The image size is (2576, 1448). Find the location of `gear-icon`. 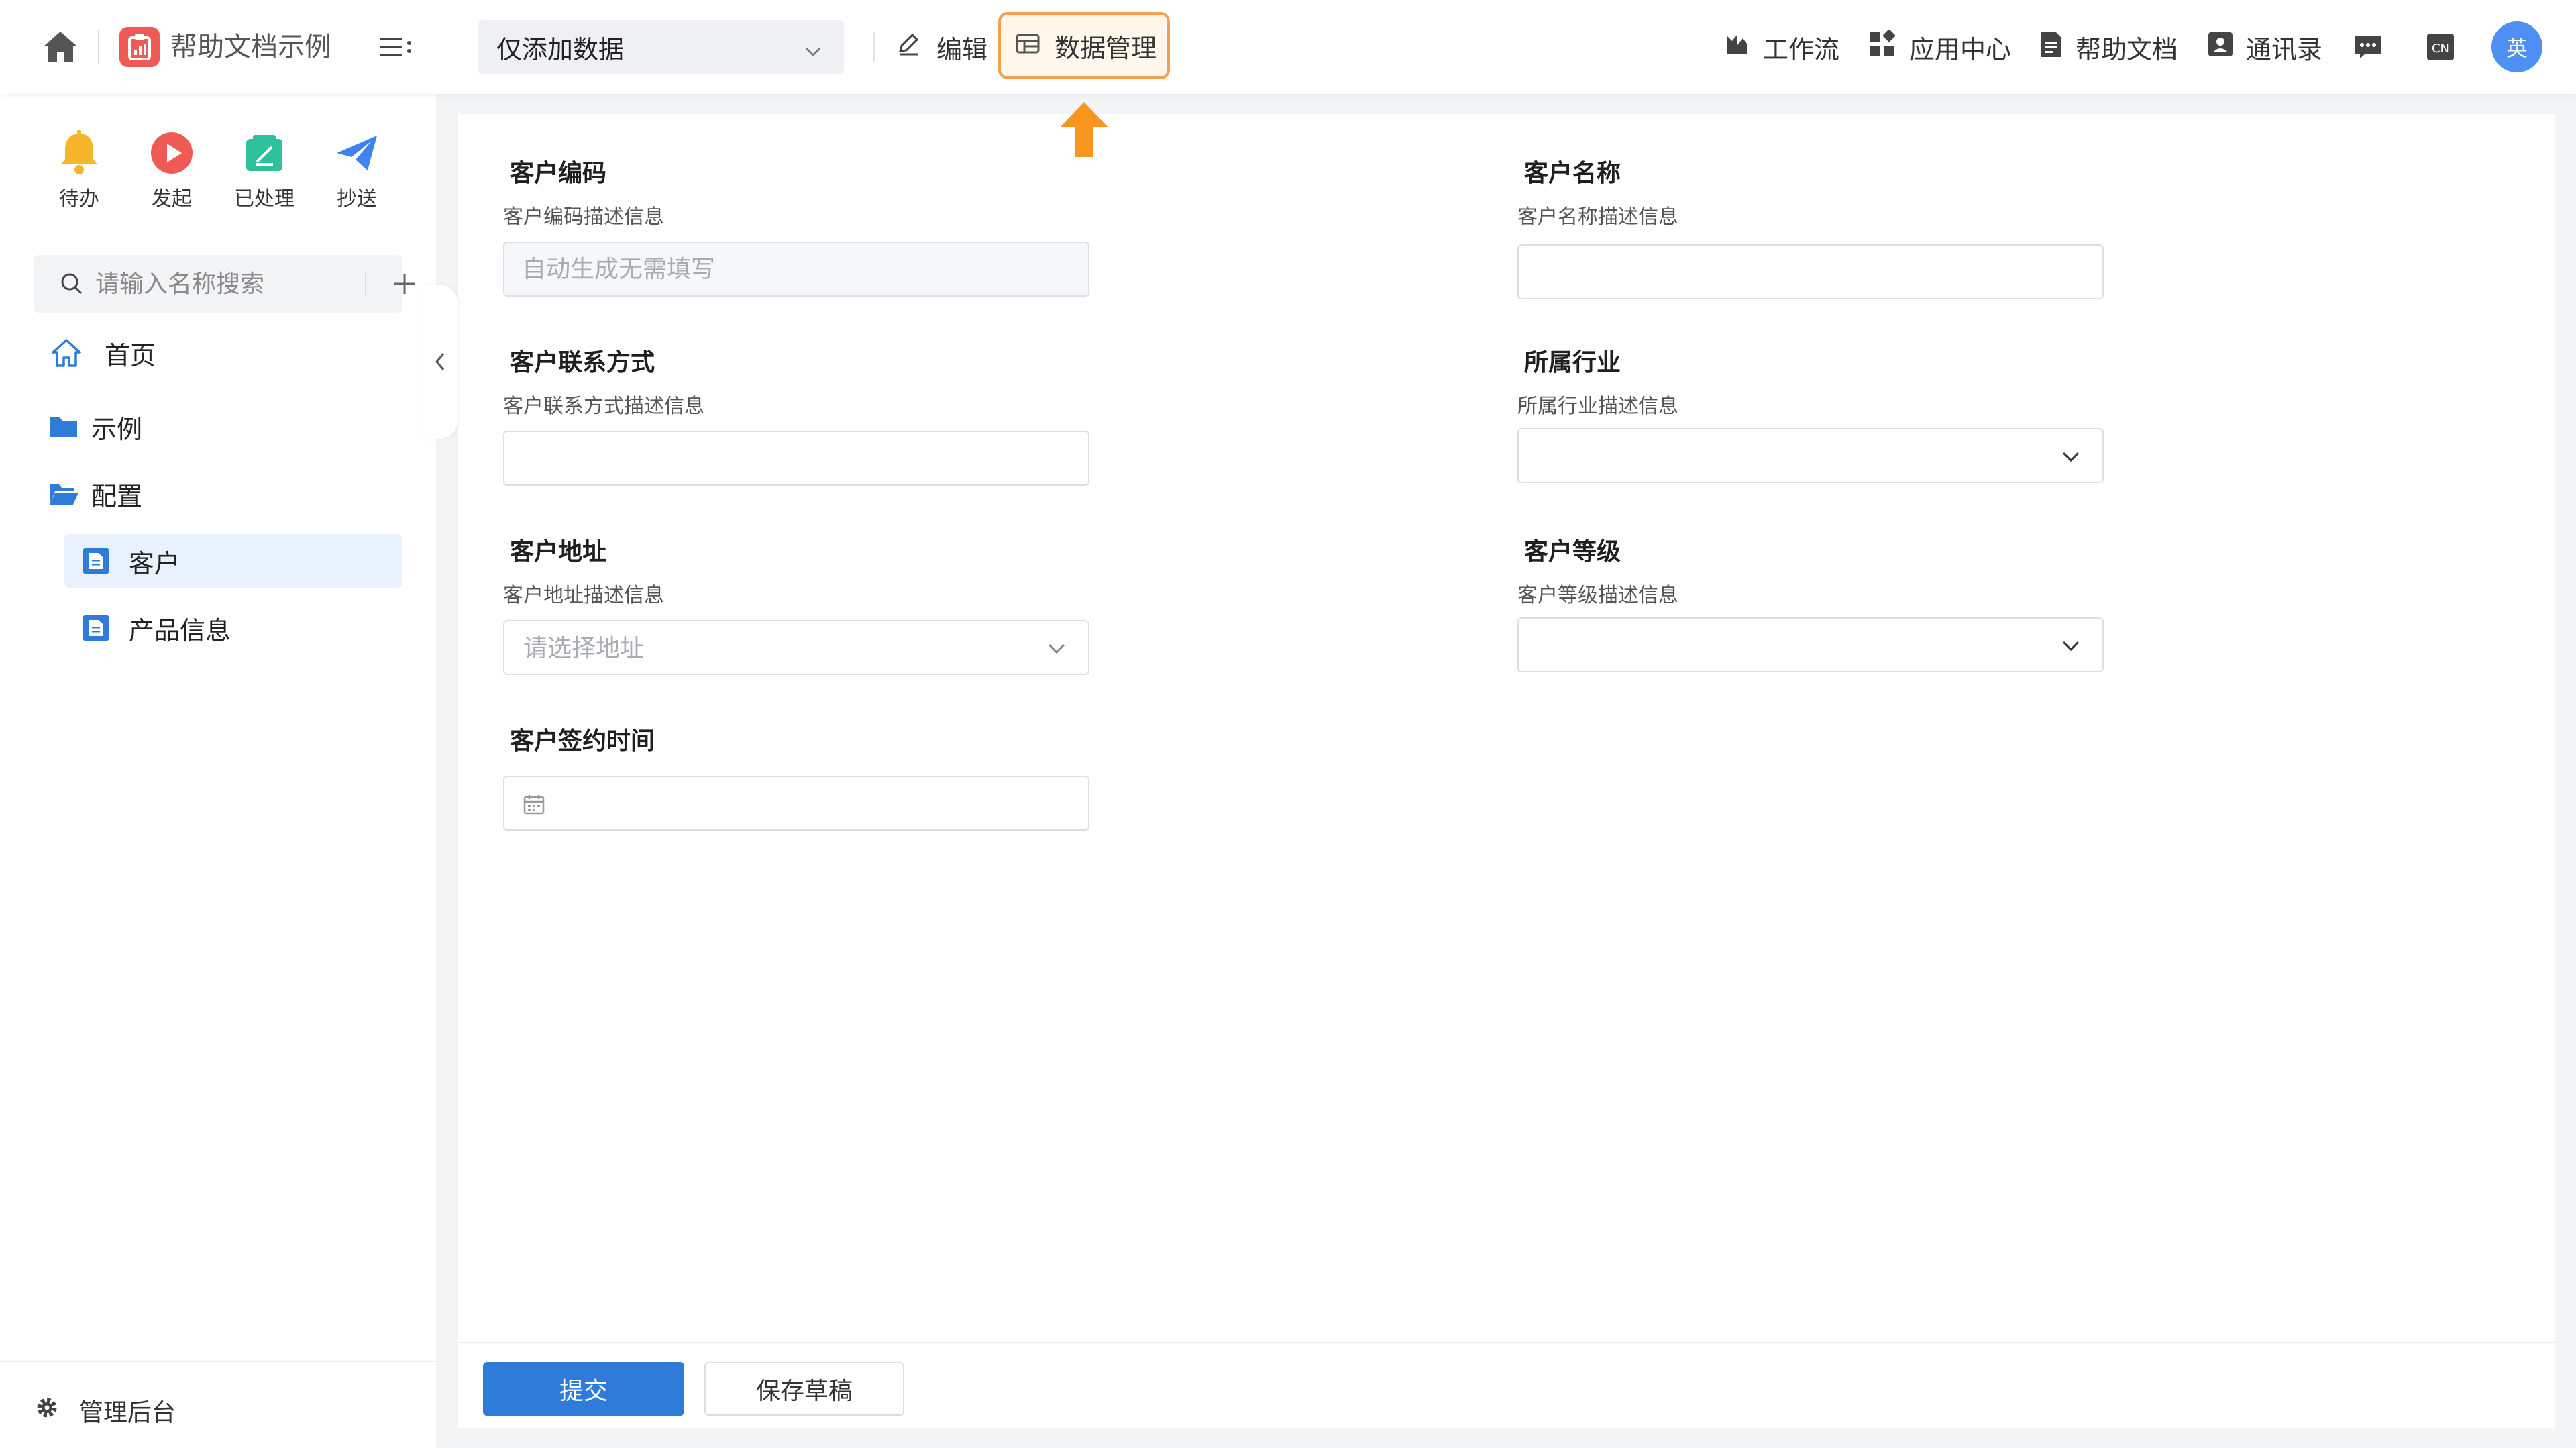

gear-icon is located at coordinates (47, 1411).